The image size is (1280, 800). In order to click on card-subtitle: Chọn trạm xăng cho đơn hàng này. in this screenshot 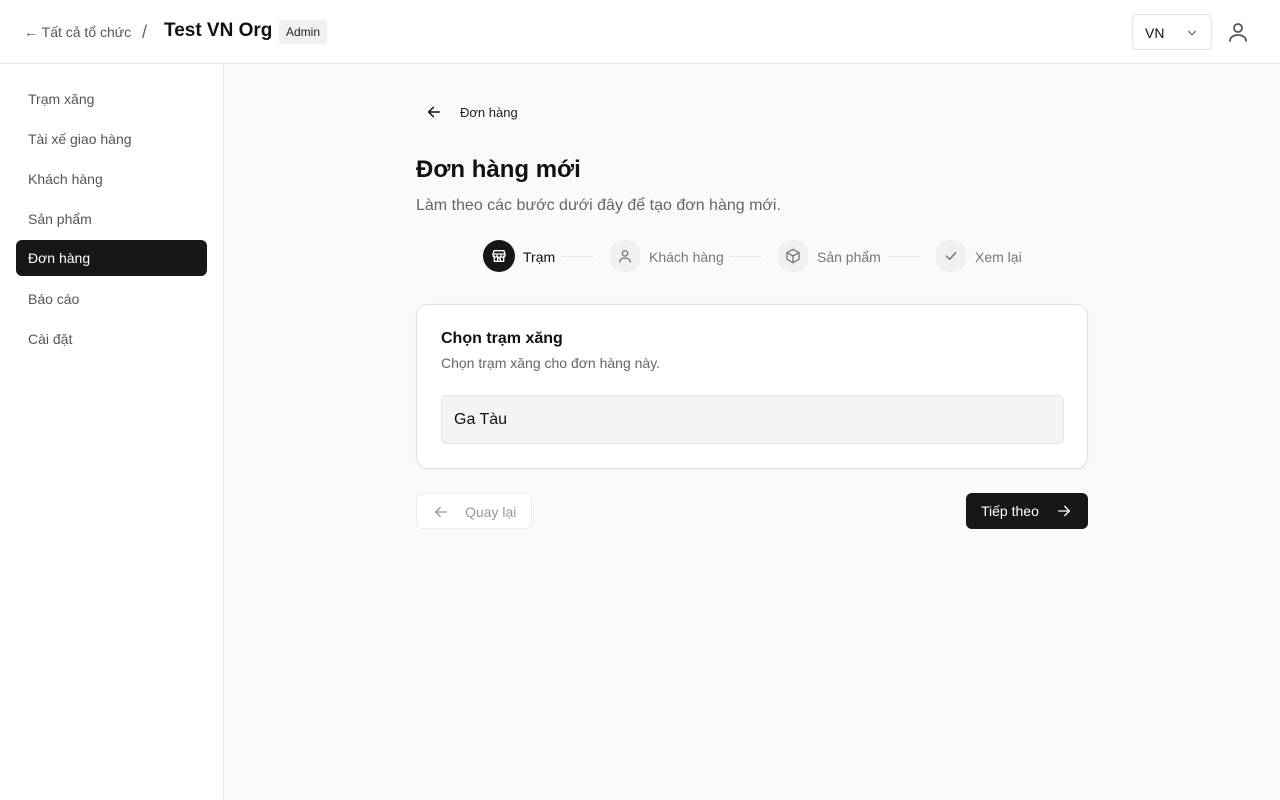, I will do `click(551, 363)`.